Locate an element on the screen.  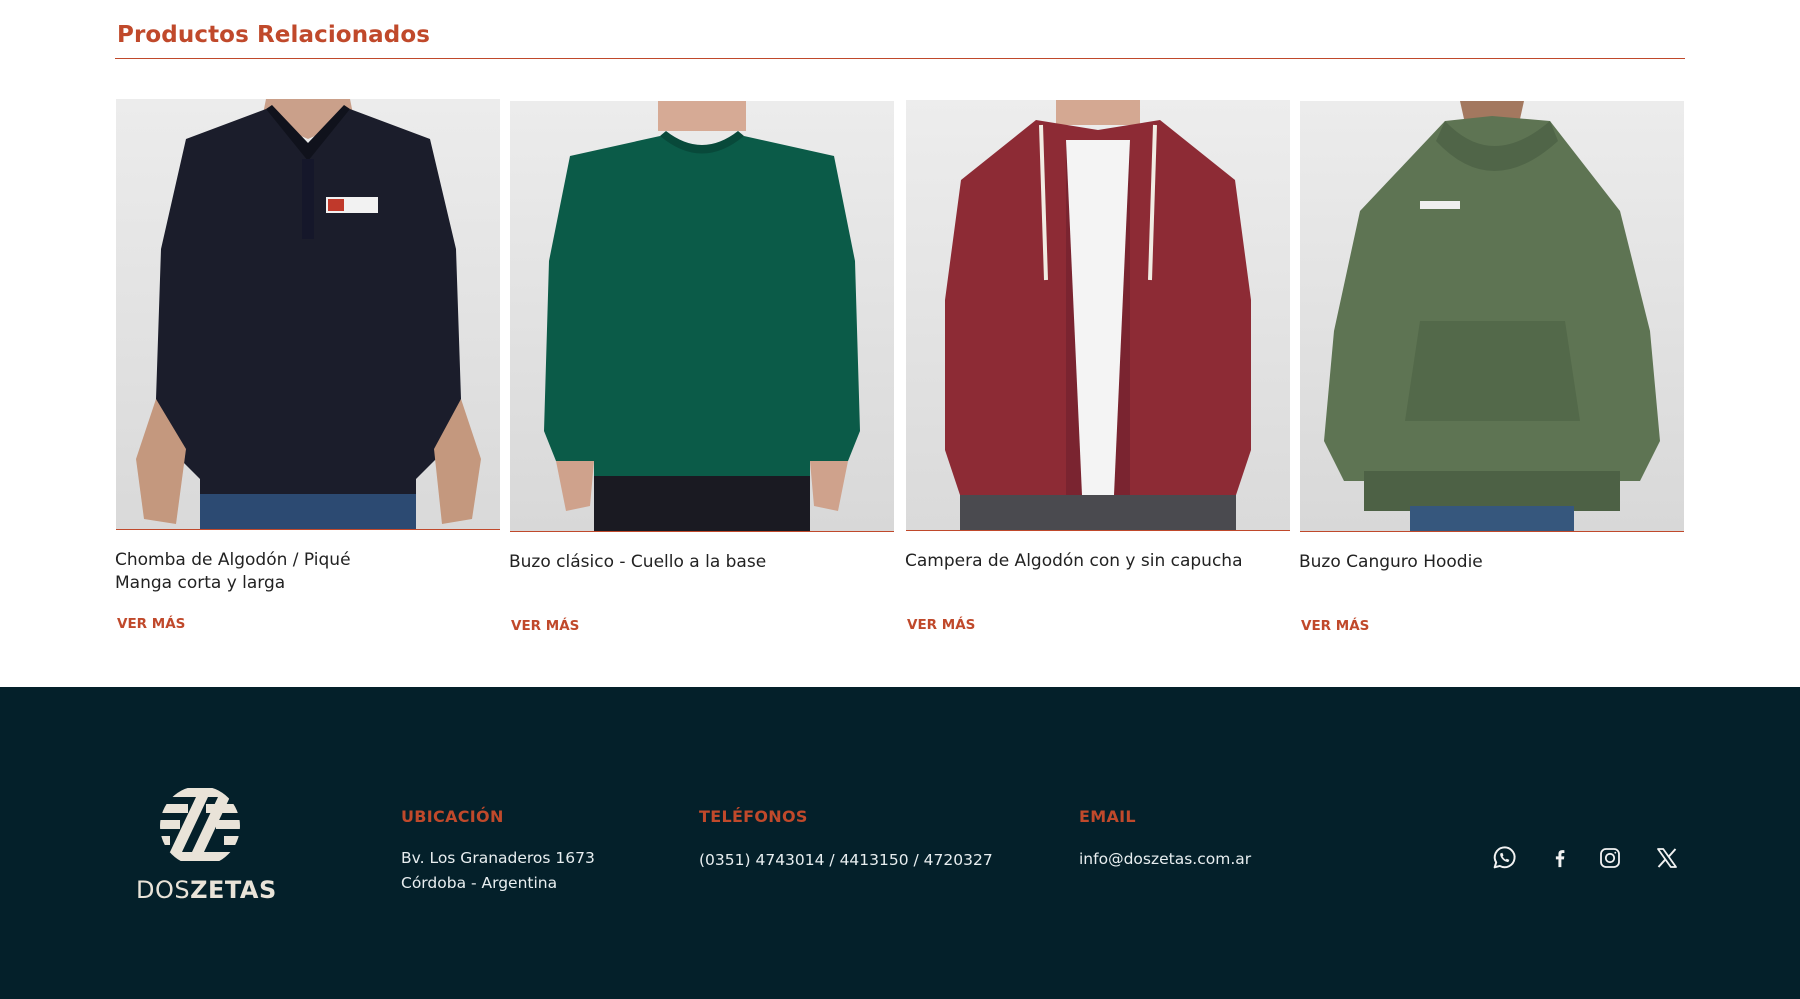
section-divider is located at coordinates (900, 58).